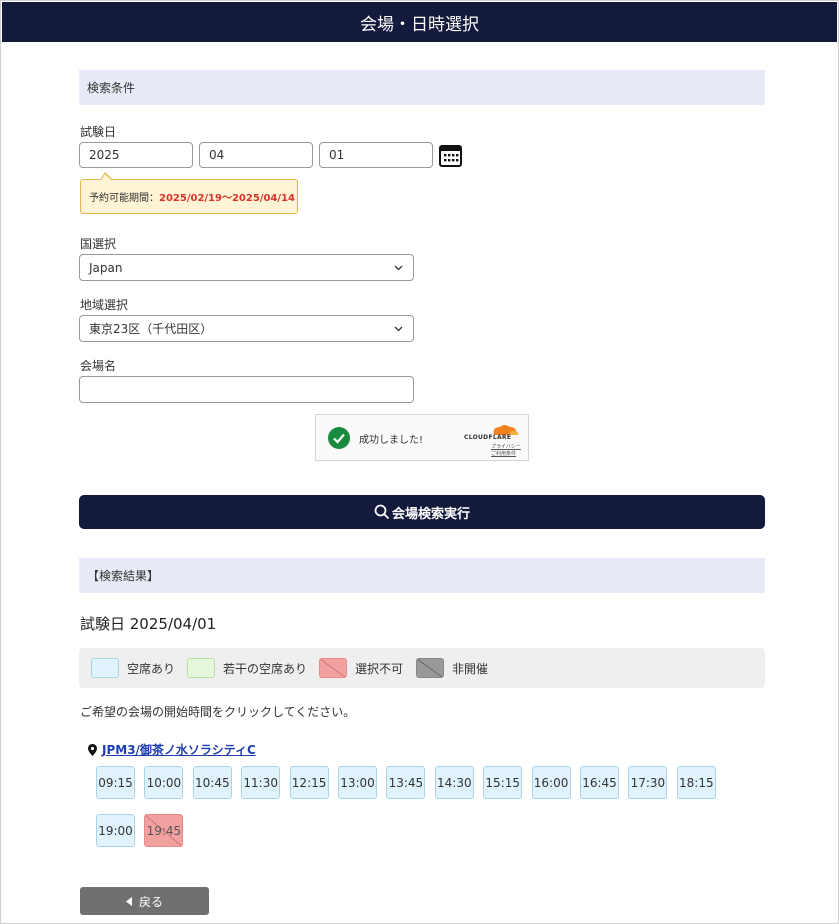 This screenshot has height=924, width=839. What do you see at coordinates (106, 177) in the screenshot?
I see `tooltip-arrow-fill` at bounding box center [106, 177].